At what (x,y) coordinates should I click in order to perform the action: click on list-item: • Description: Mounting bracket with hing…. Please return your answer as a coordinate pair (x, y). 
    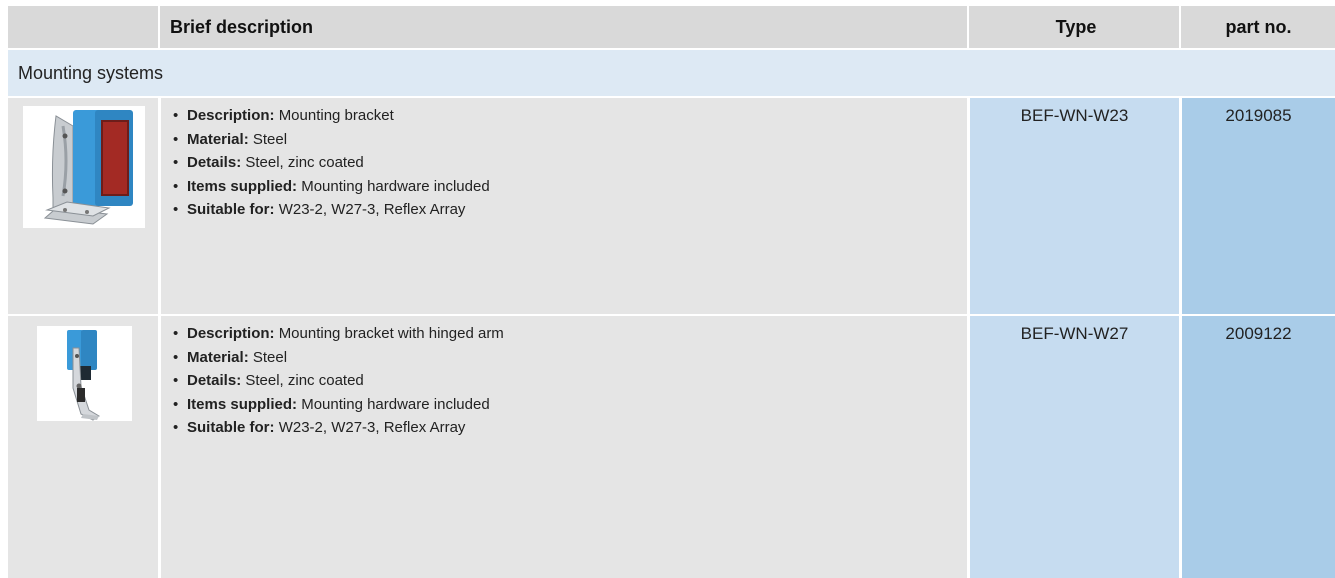
    Looking at the image, I should click on (338, 333).